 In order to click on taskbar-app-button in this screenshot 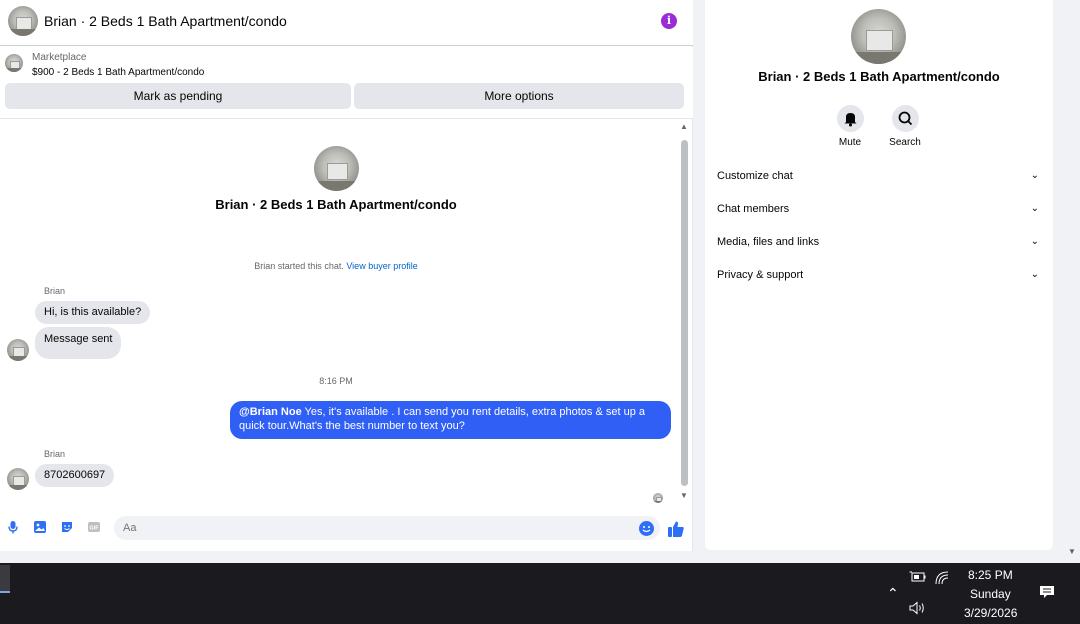, I will do `click(5, 579)`.